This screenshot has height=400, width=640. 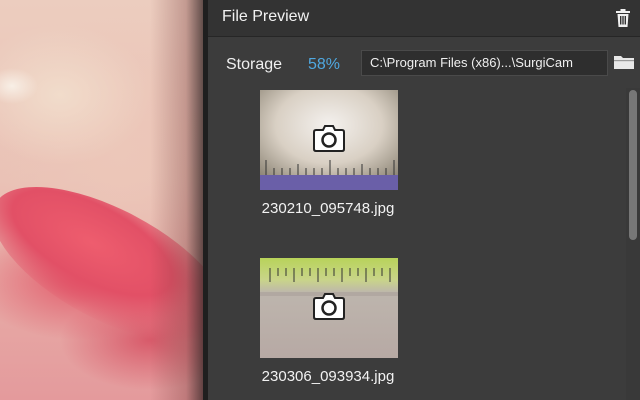 I want to click on storage-label: Storage, so click(x=254, y=64).